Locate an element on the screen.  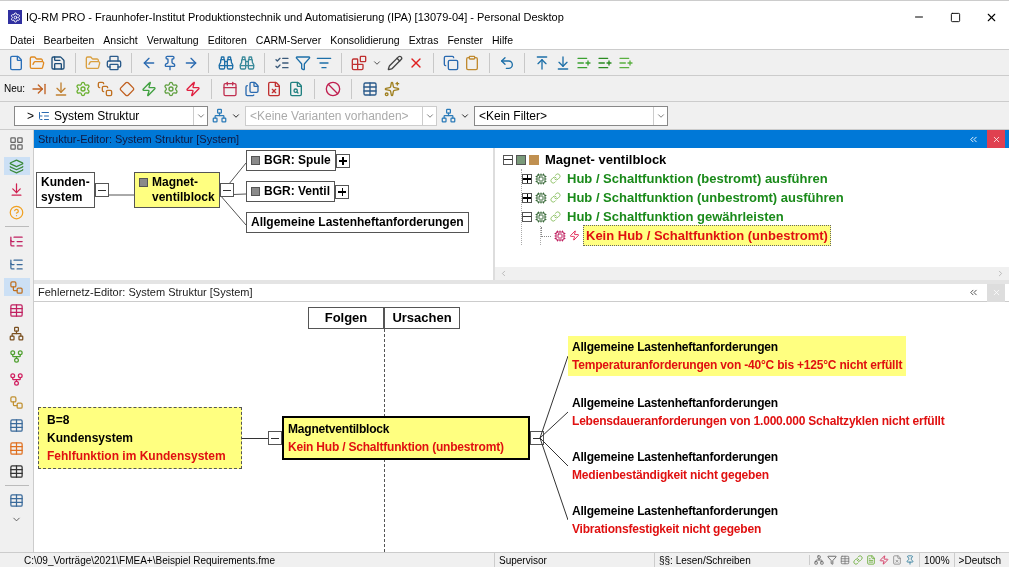
pencil-icon is located at coordinates (395, 62).